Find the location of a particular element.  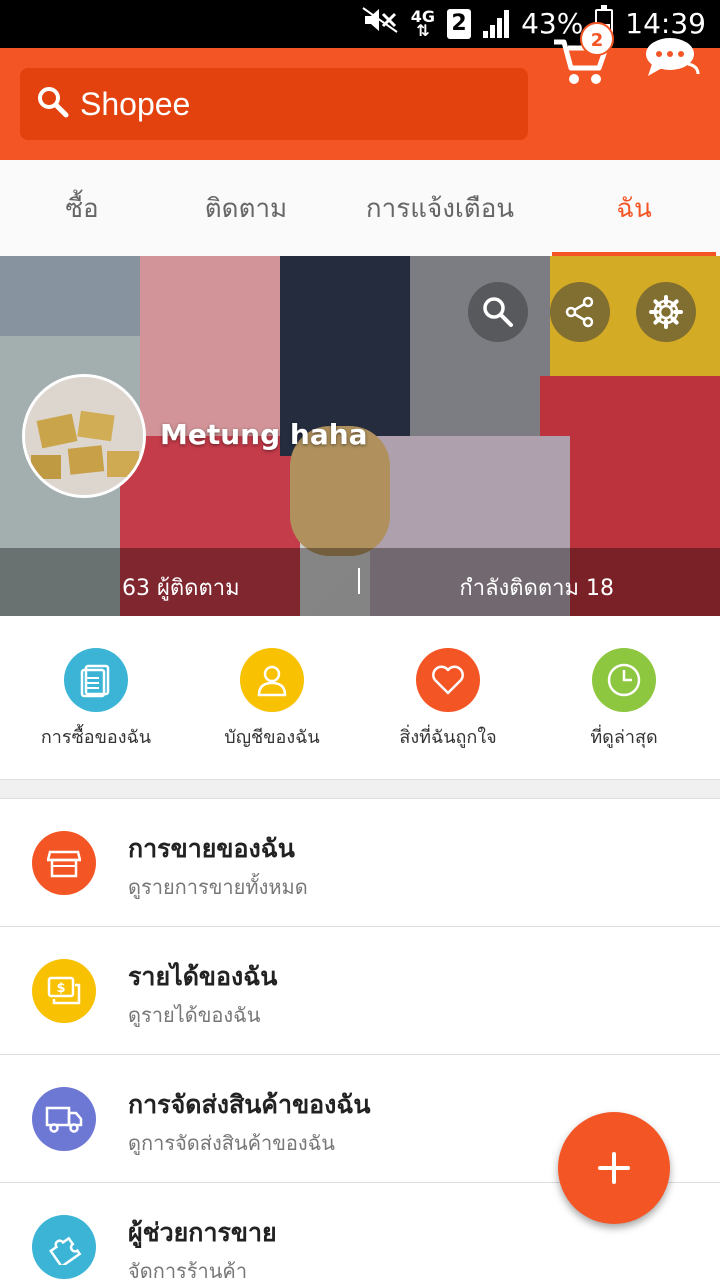

cover-search-button is located at coordinates (498, 312).